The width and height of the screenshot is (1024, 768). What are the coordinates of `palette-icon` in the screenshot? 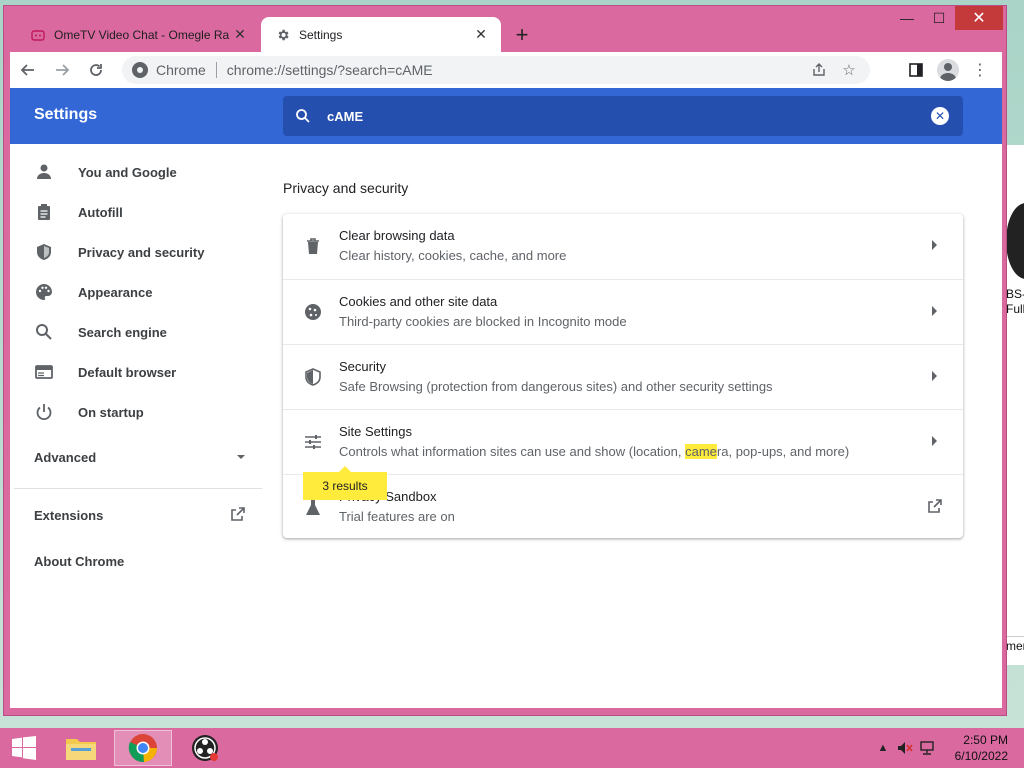 It's located at (44, 292).